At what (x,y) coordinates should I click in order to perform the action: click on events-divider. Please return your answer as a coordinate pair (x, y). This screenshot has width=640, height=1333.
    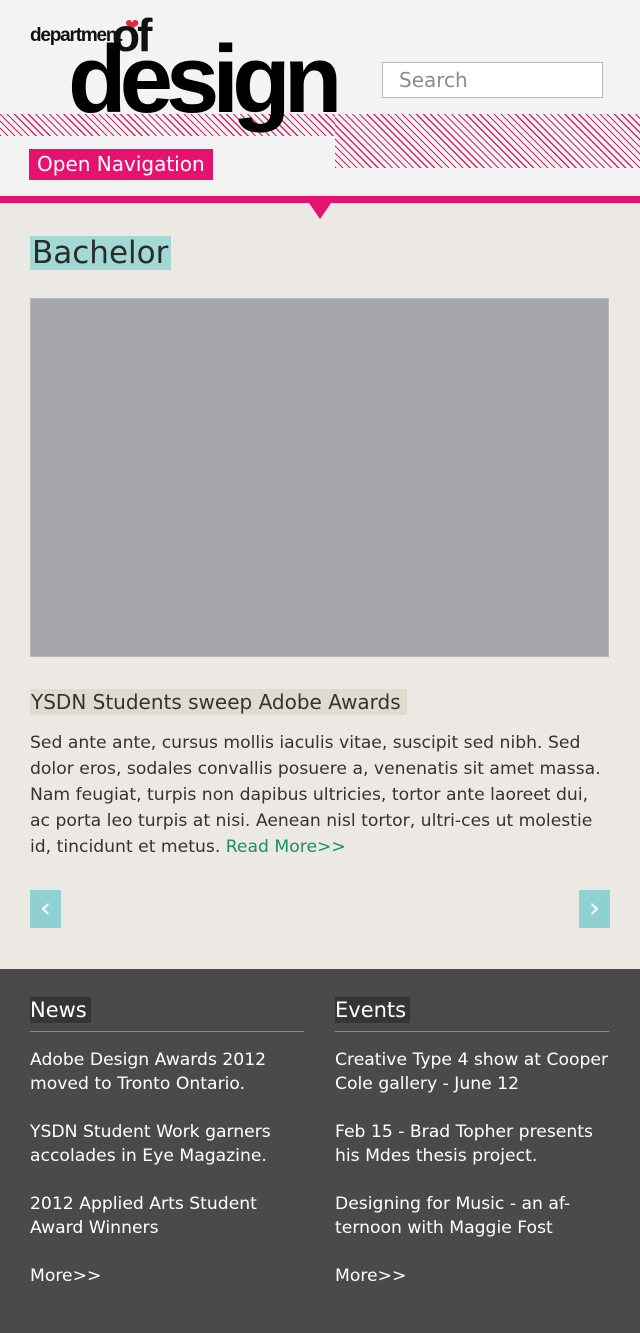
    Looking at the image, I should click on (472, 1031).